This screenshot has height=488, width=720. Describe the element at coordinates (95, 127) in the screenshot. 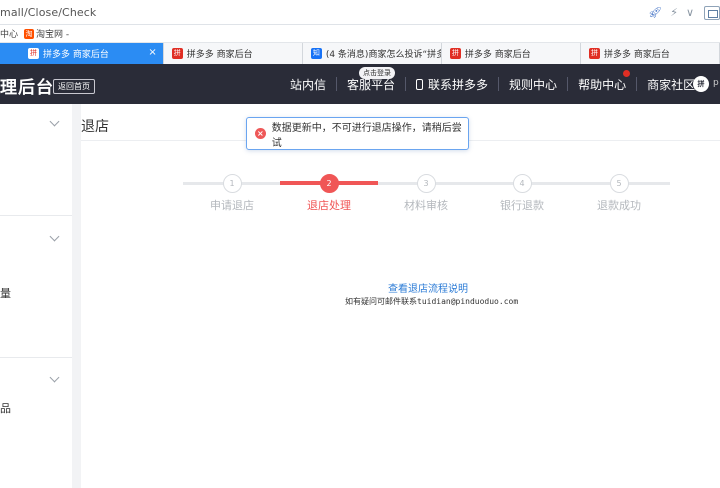

I see `page-title: 退店` at that location.